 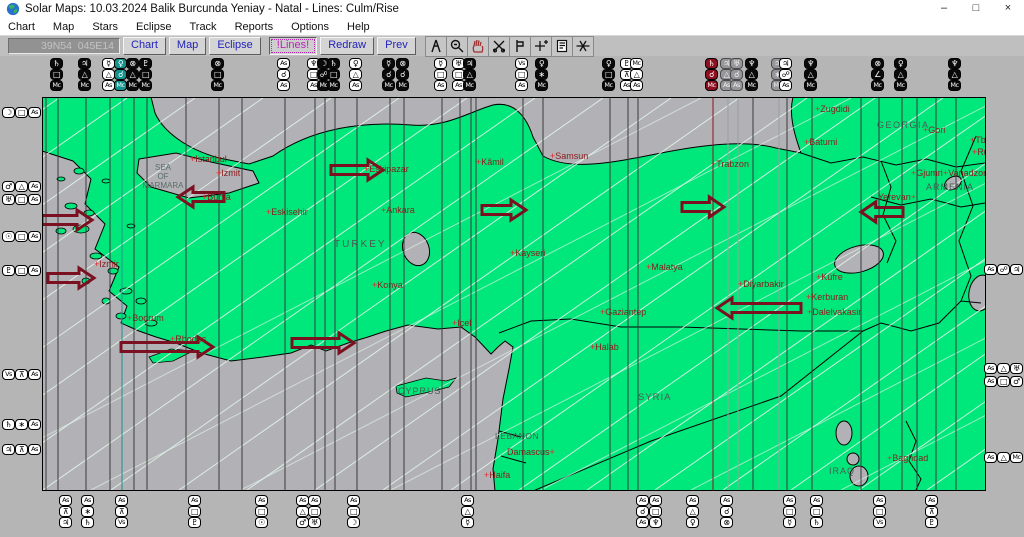 I want to click on toolbar-button-eclipse: Eclipse, so click(x=235, y=46).